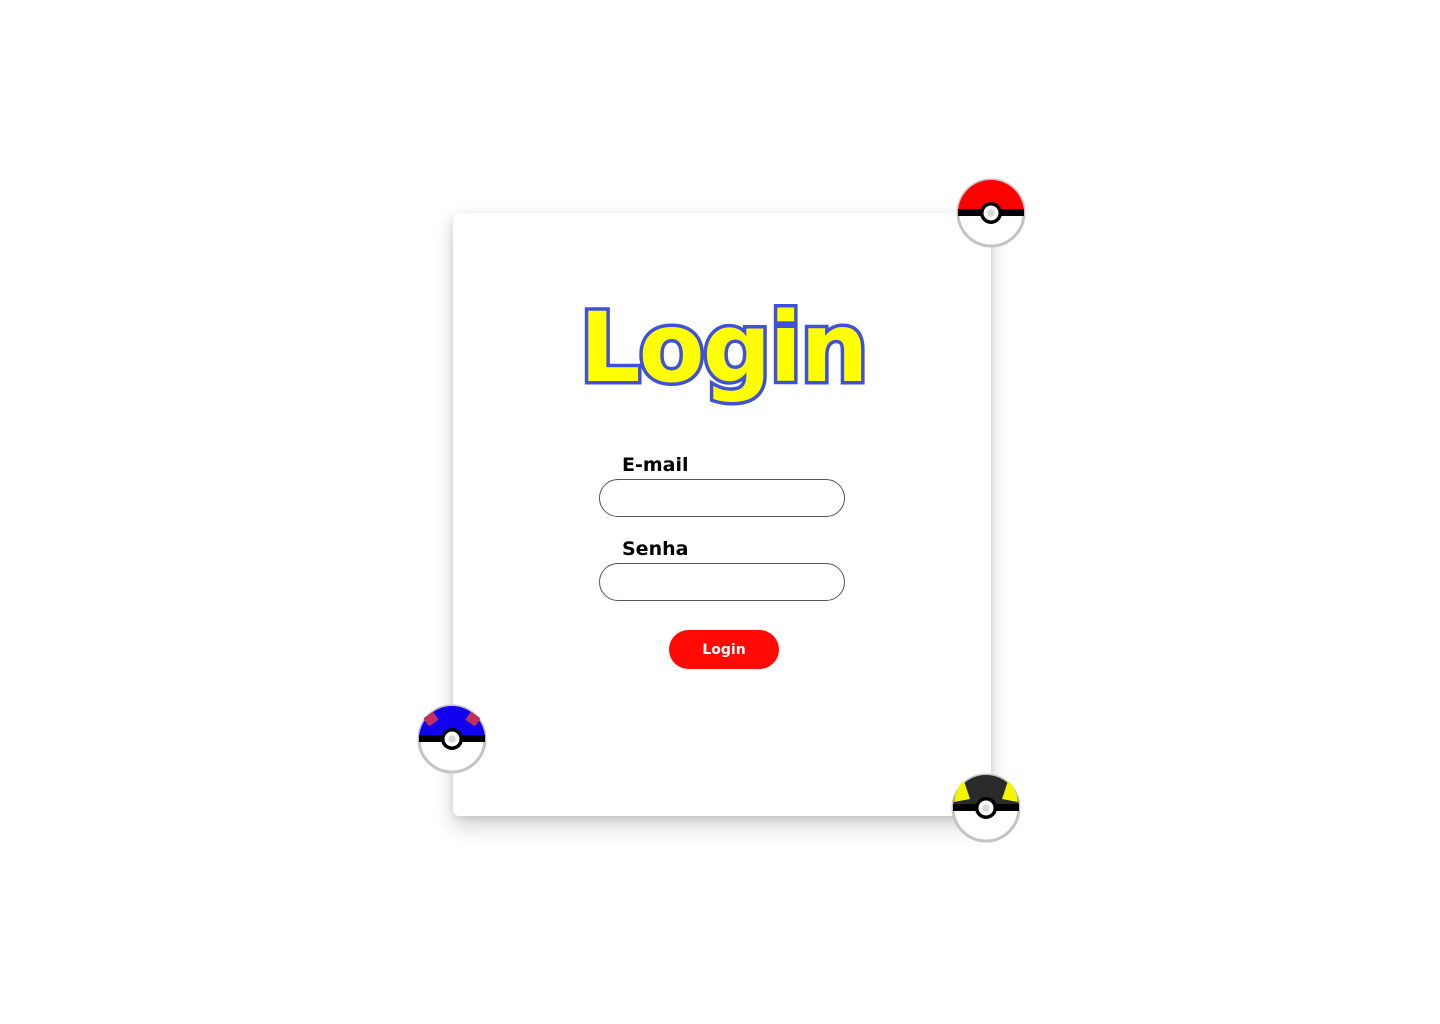  Describe the element at coordinates (722, 582) in the screenshot. I see `password-field` at that location.